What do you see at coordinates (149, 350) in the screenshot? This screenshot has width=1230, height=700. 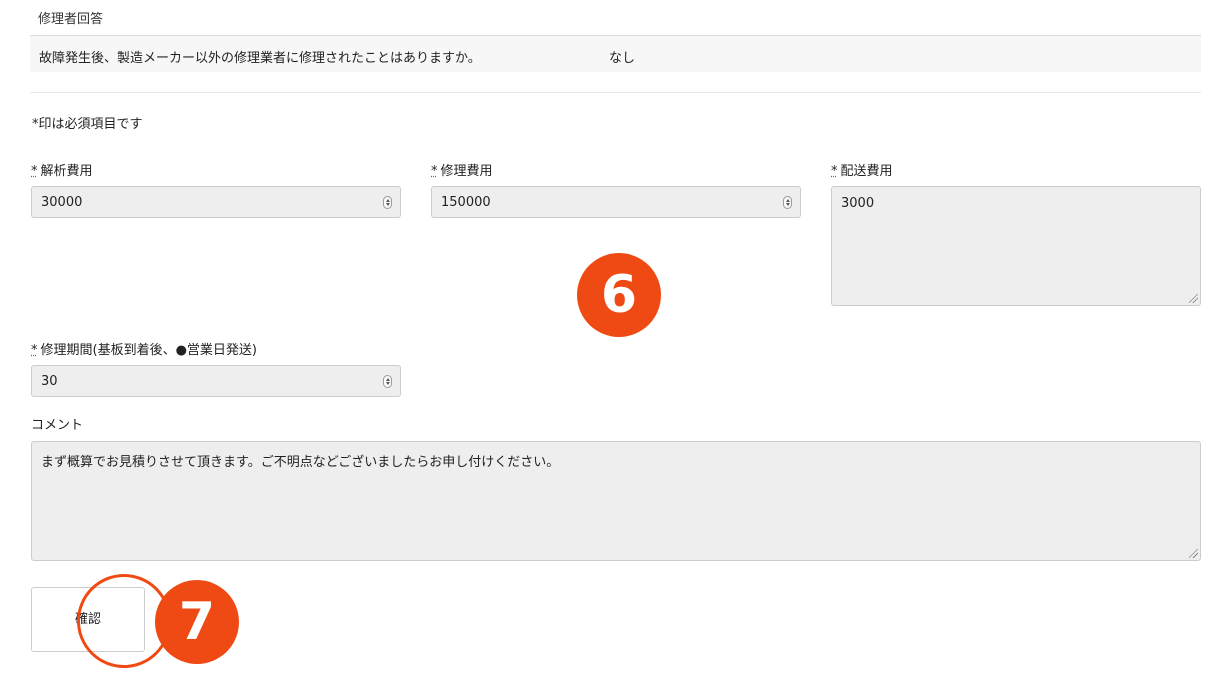 I see `repair-period-label-text: 修理期間(基板到着後、●営業日発送)` at bounding box center [149, 350].